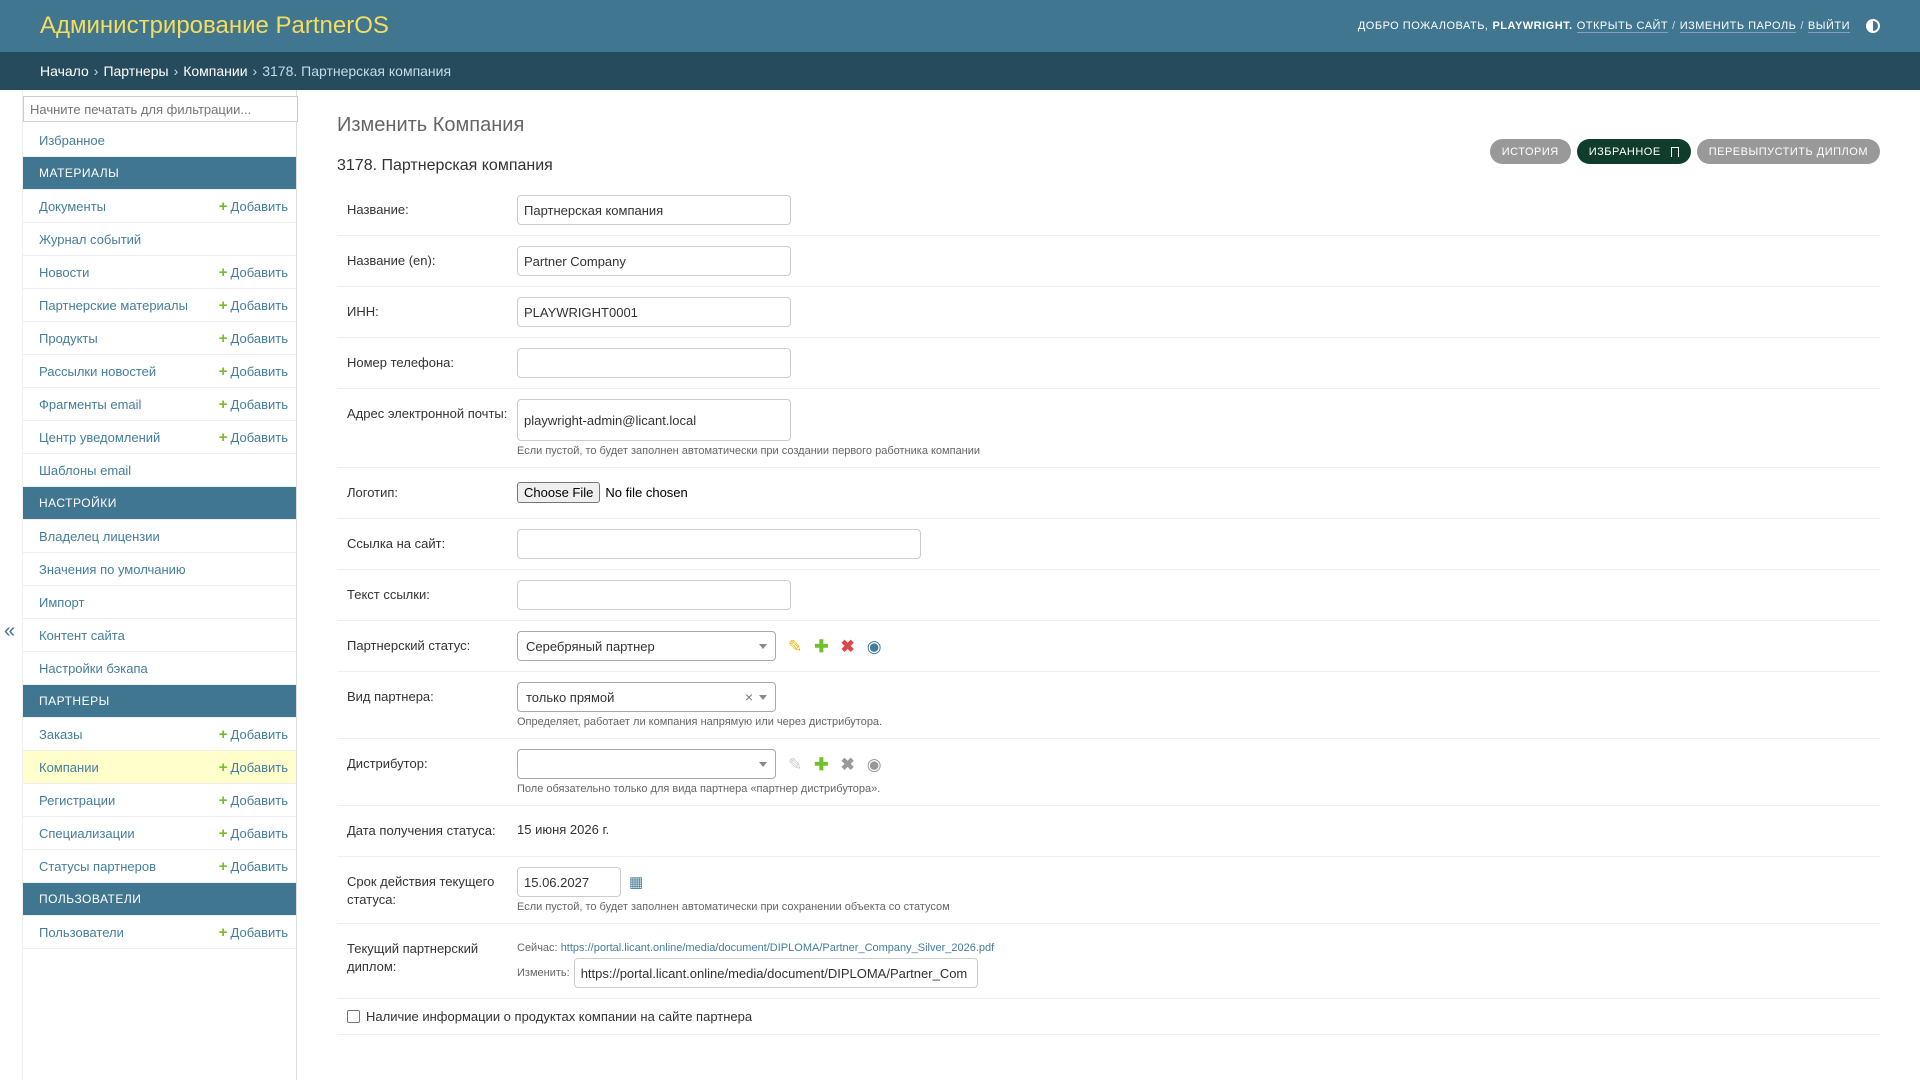  What do you see at coordinates (160, 109) in the screenshot?
I see `nav-filter-input` at bounding box center [160, 109].